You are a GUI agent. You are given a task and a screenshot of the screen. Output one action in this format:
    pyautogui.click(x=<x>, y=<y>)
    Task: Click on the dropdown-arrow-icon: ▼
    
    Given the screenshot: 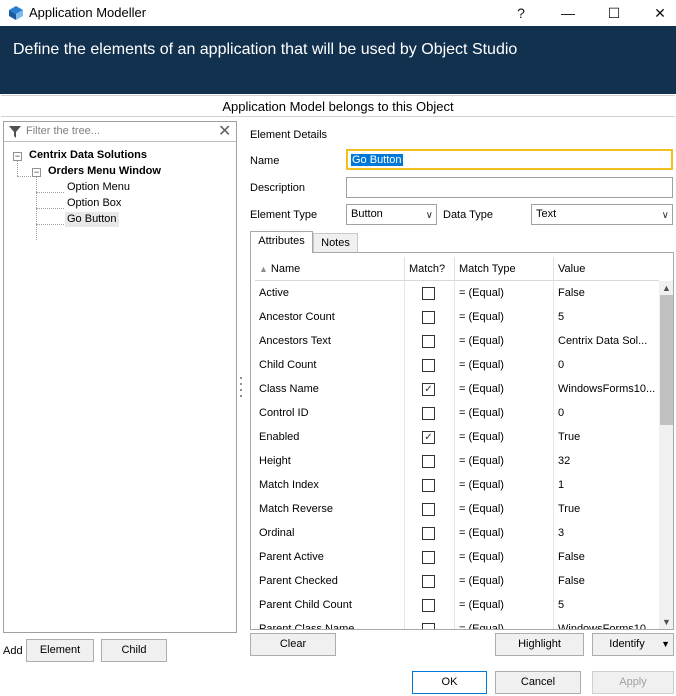 What is the action you would take?
    pyautogui.click(x=665, y=644)
    